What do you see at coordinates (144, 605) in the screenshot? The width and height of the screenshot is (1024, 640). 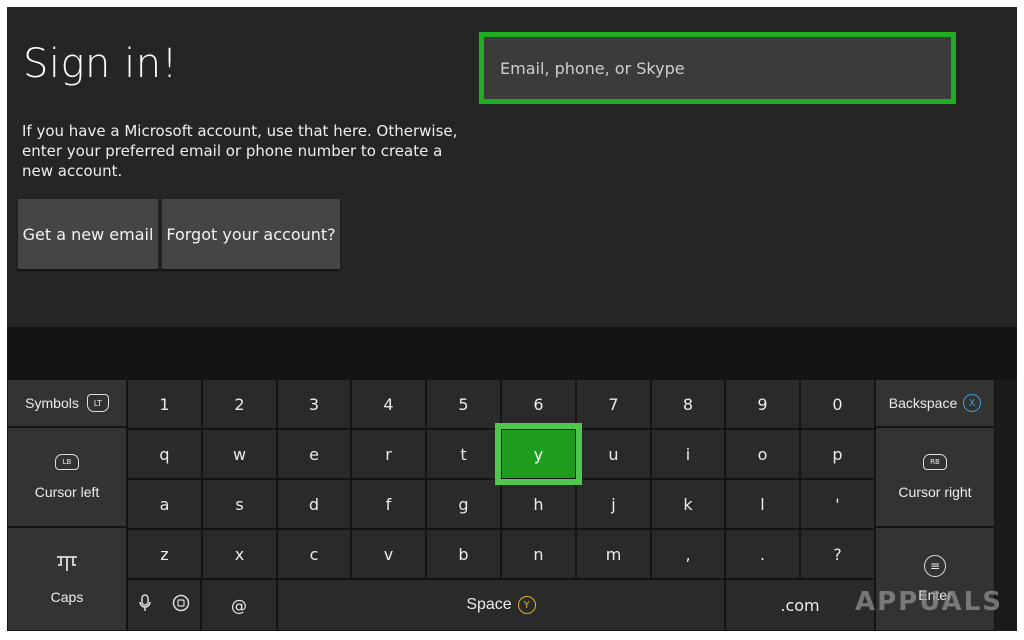 I see `microphone-icon` at bounding box center [144, 605].